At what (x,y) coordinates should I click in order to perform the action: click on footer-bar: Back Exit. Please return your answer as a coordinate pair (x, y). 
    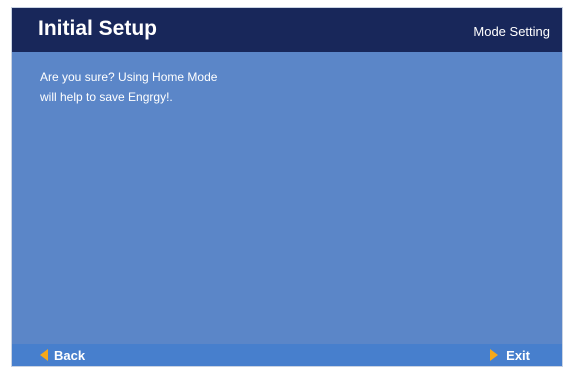
    Looking at the image, I should click on (287, 355).